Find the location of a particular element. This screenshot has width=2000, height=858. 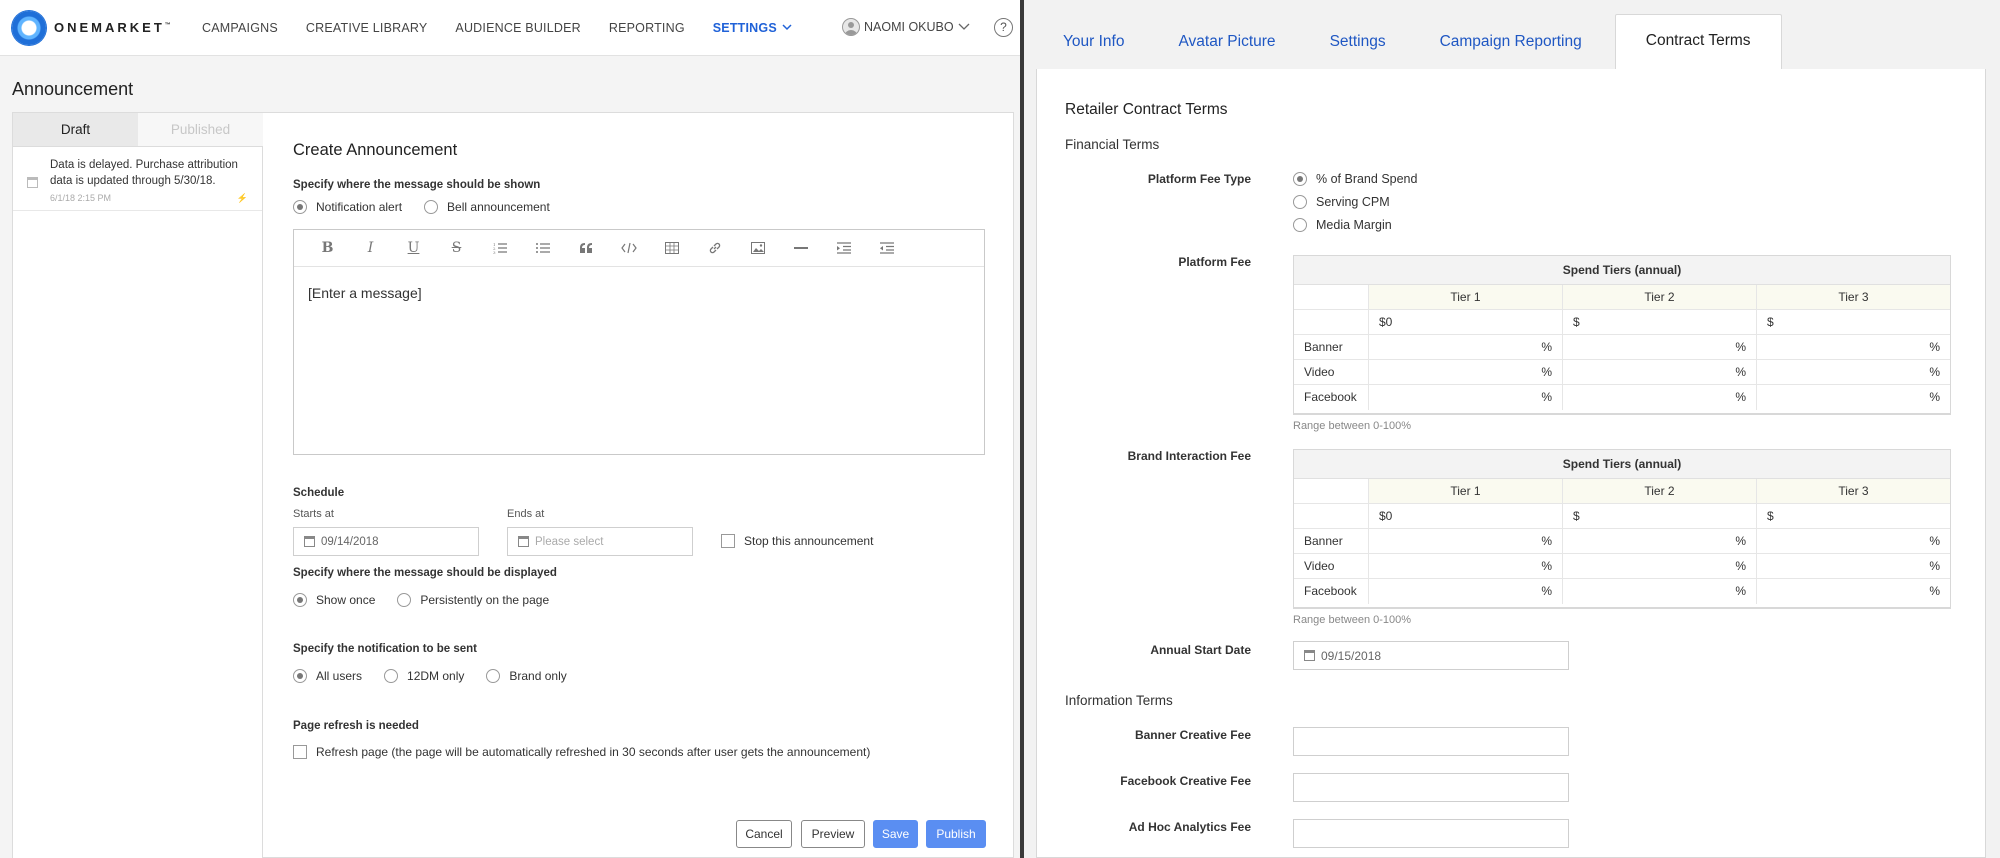

outdent-icon is located at coordinates (886, 248).